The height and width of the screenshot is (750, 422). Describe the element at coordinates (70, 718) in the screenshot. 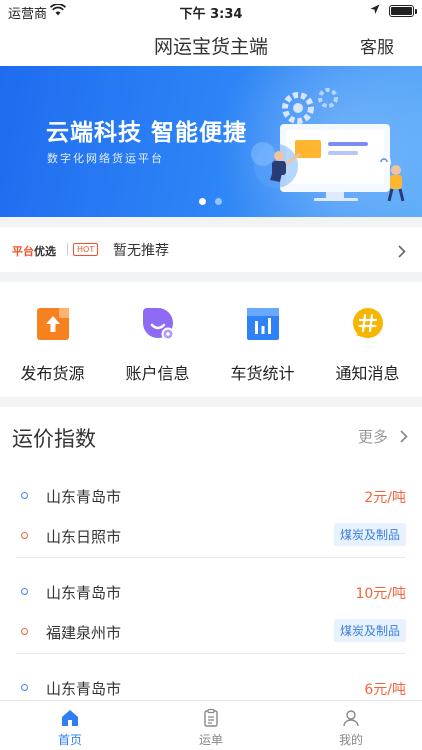

I see `home-icon` at that location.